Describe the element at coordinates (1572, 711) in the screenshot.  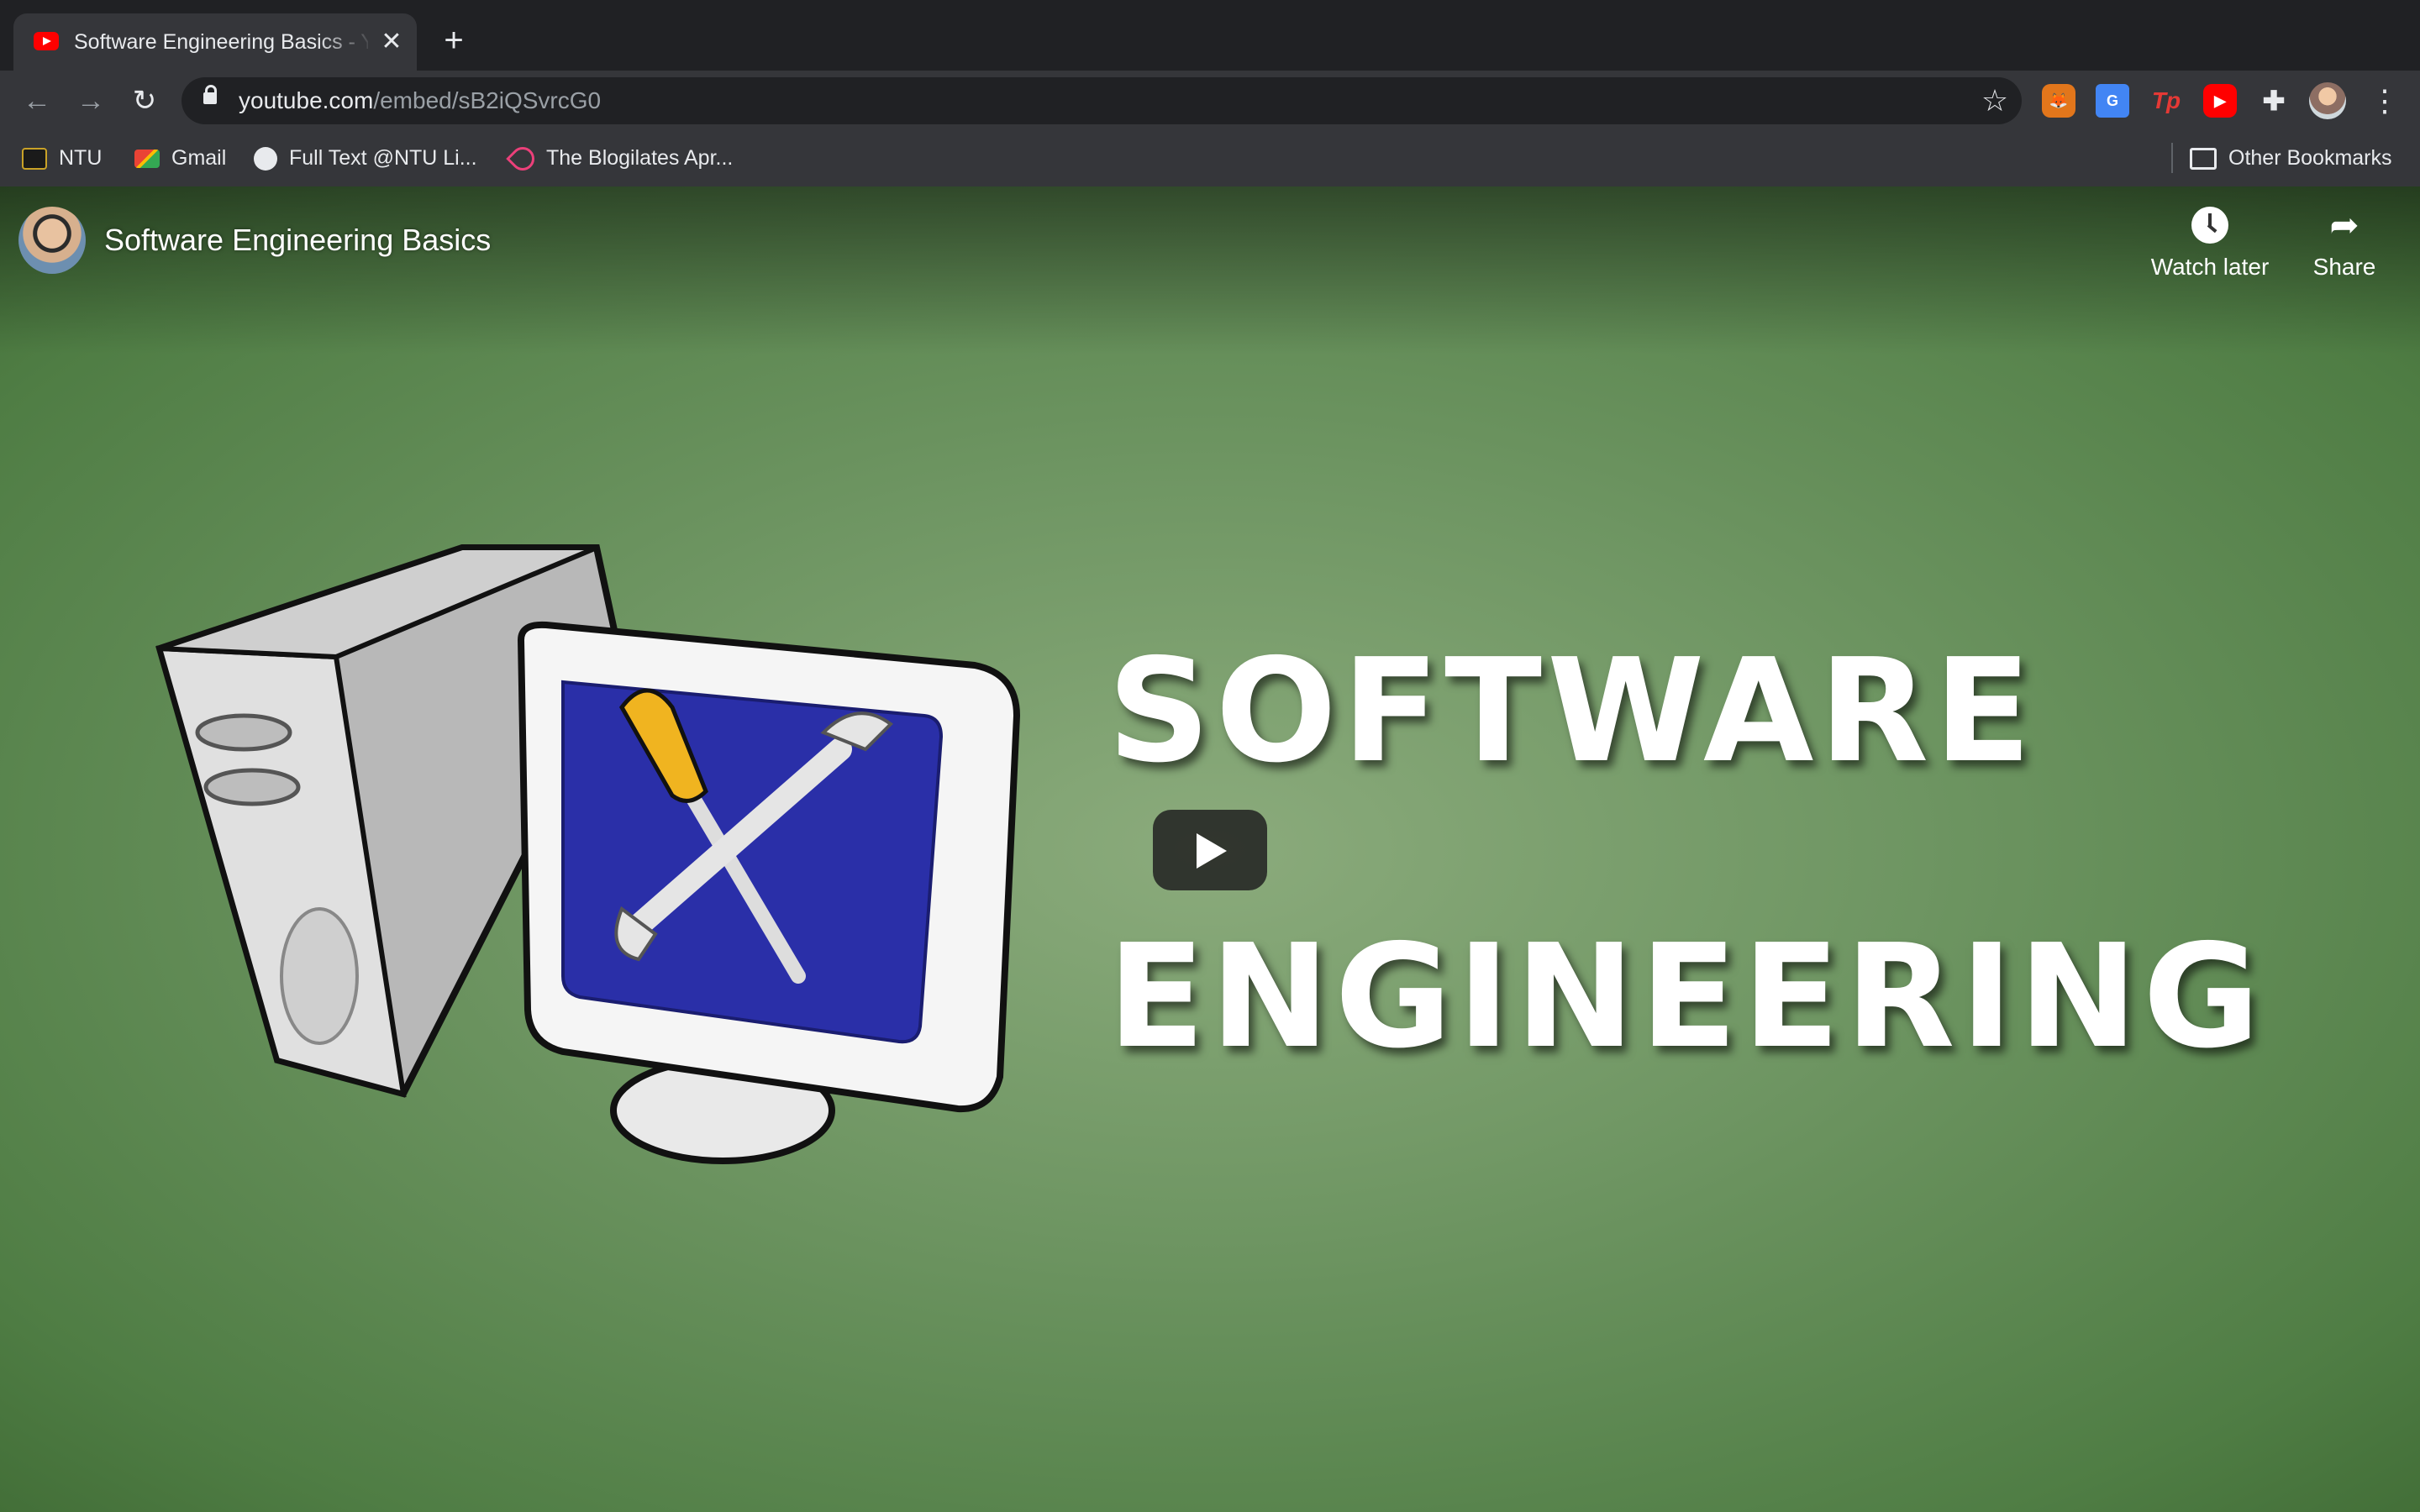
I see `thumbnail-title-line-1: Software` at that location.